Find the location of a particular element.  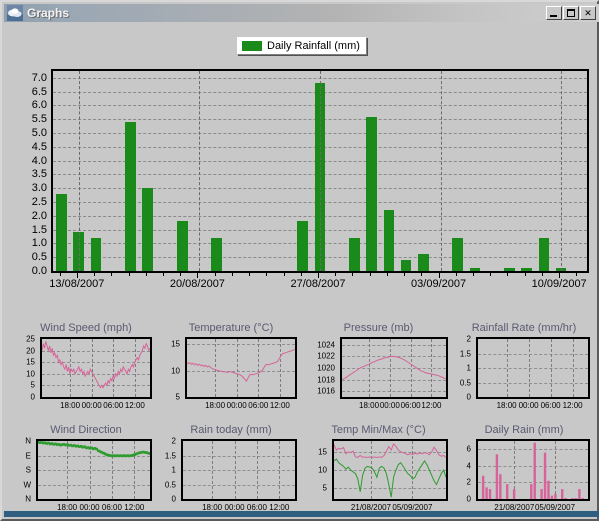

maximize-button is located at coordinates (571, 13).